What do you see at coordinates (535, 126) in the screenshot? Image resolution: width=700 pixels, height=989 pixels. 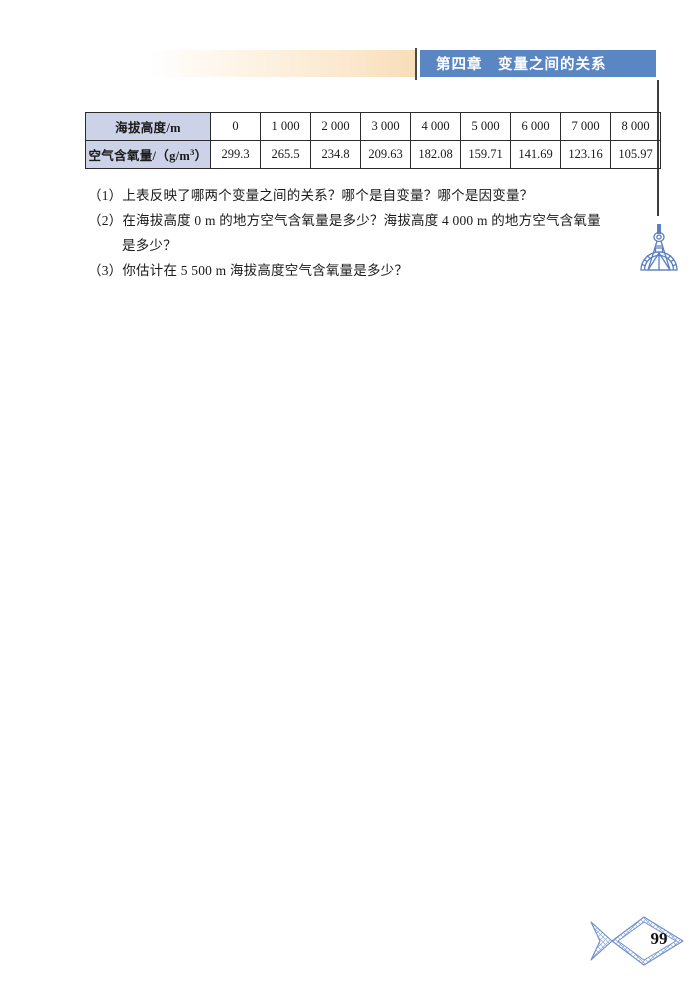 I see `cell-altitude-6: 6 000` at bounding box center [535, 126].